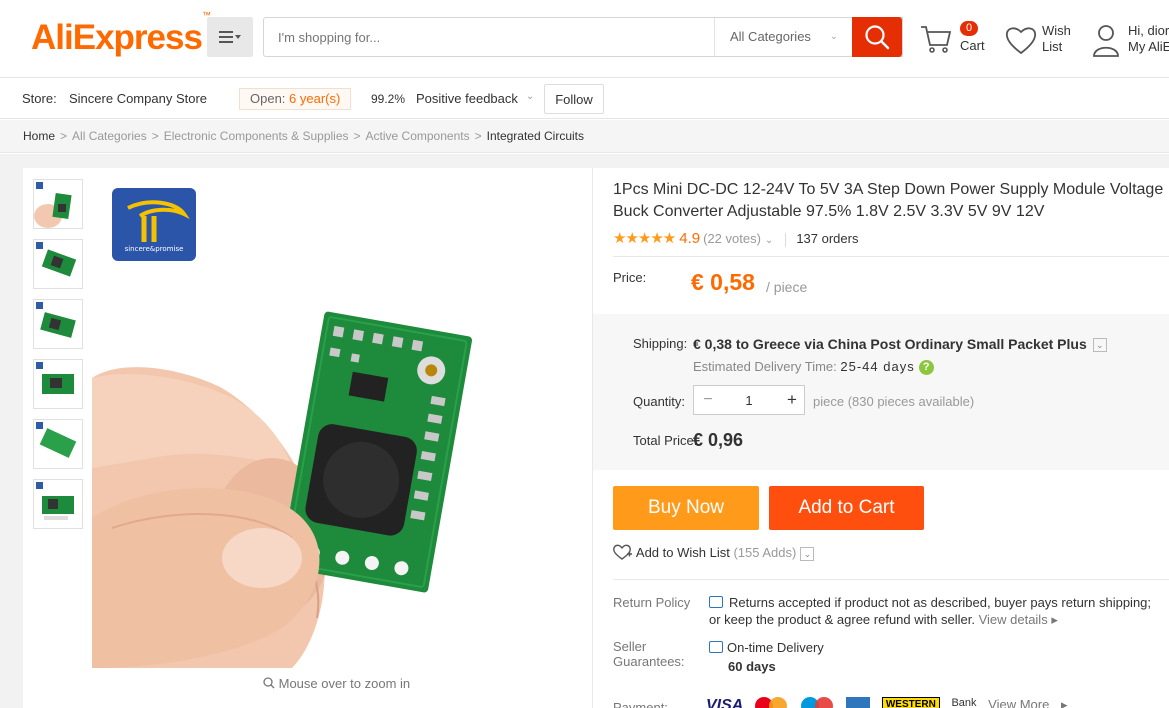  What do you see at coordinates (117, 37) in the screenshot?
I see `logo-text: AliExpress` at bounding box center [117, 37].